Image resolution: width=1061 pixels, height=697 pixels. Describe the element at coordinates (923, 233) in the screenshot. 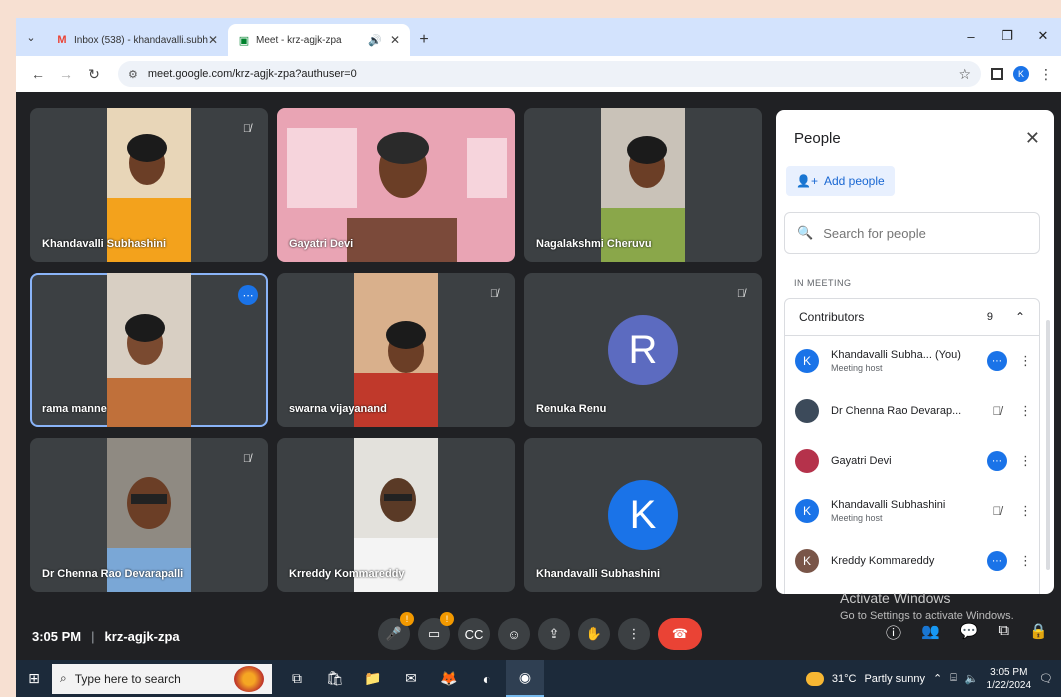

I see `people-search-input` at that location.